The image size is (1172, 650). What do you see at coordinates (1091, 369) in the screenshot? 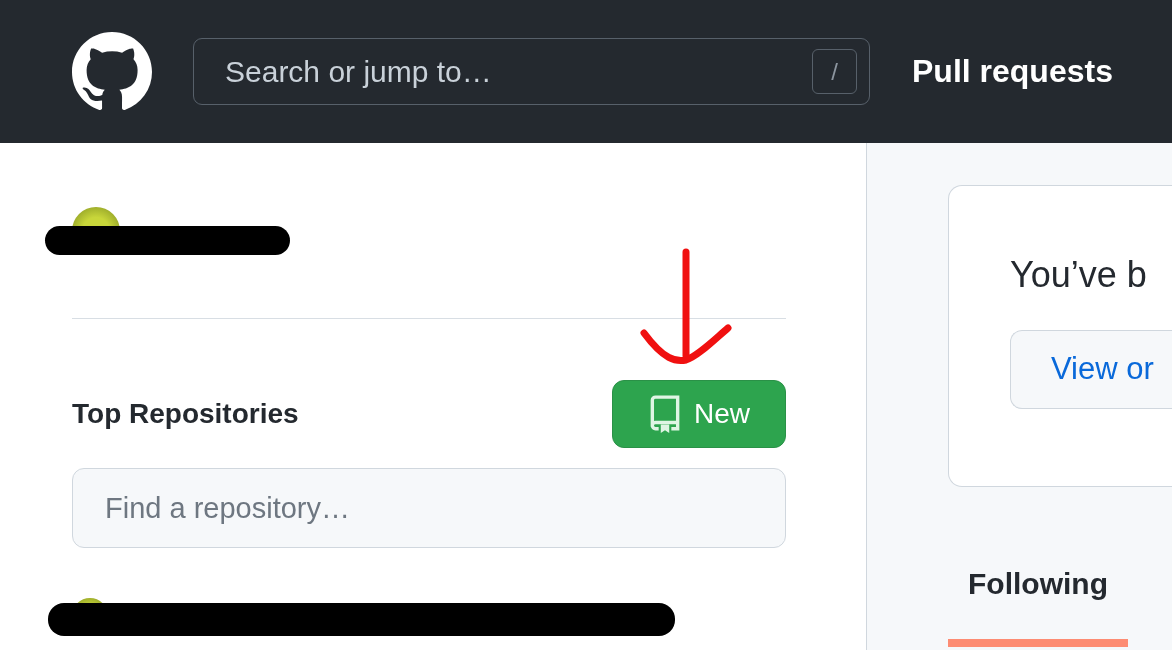
I see `view-button: View or` at bounding box center [1091, 369].